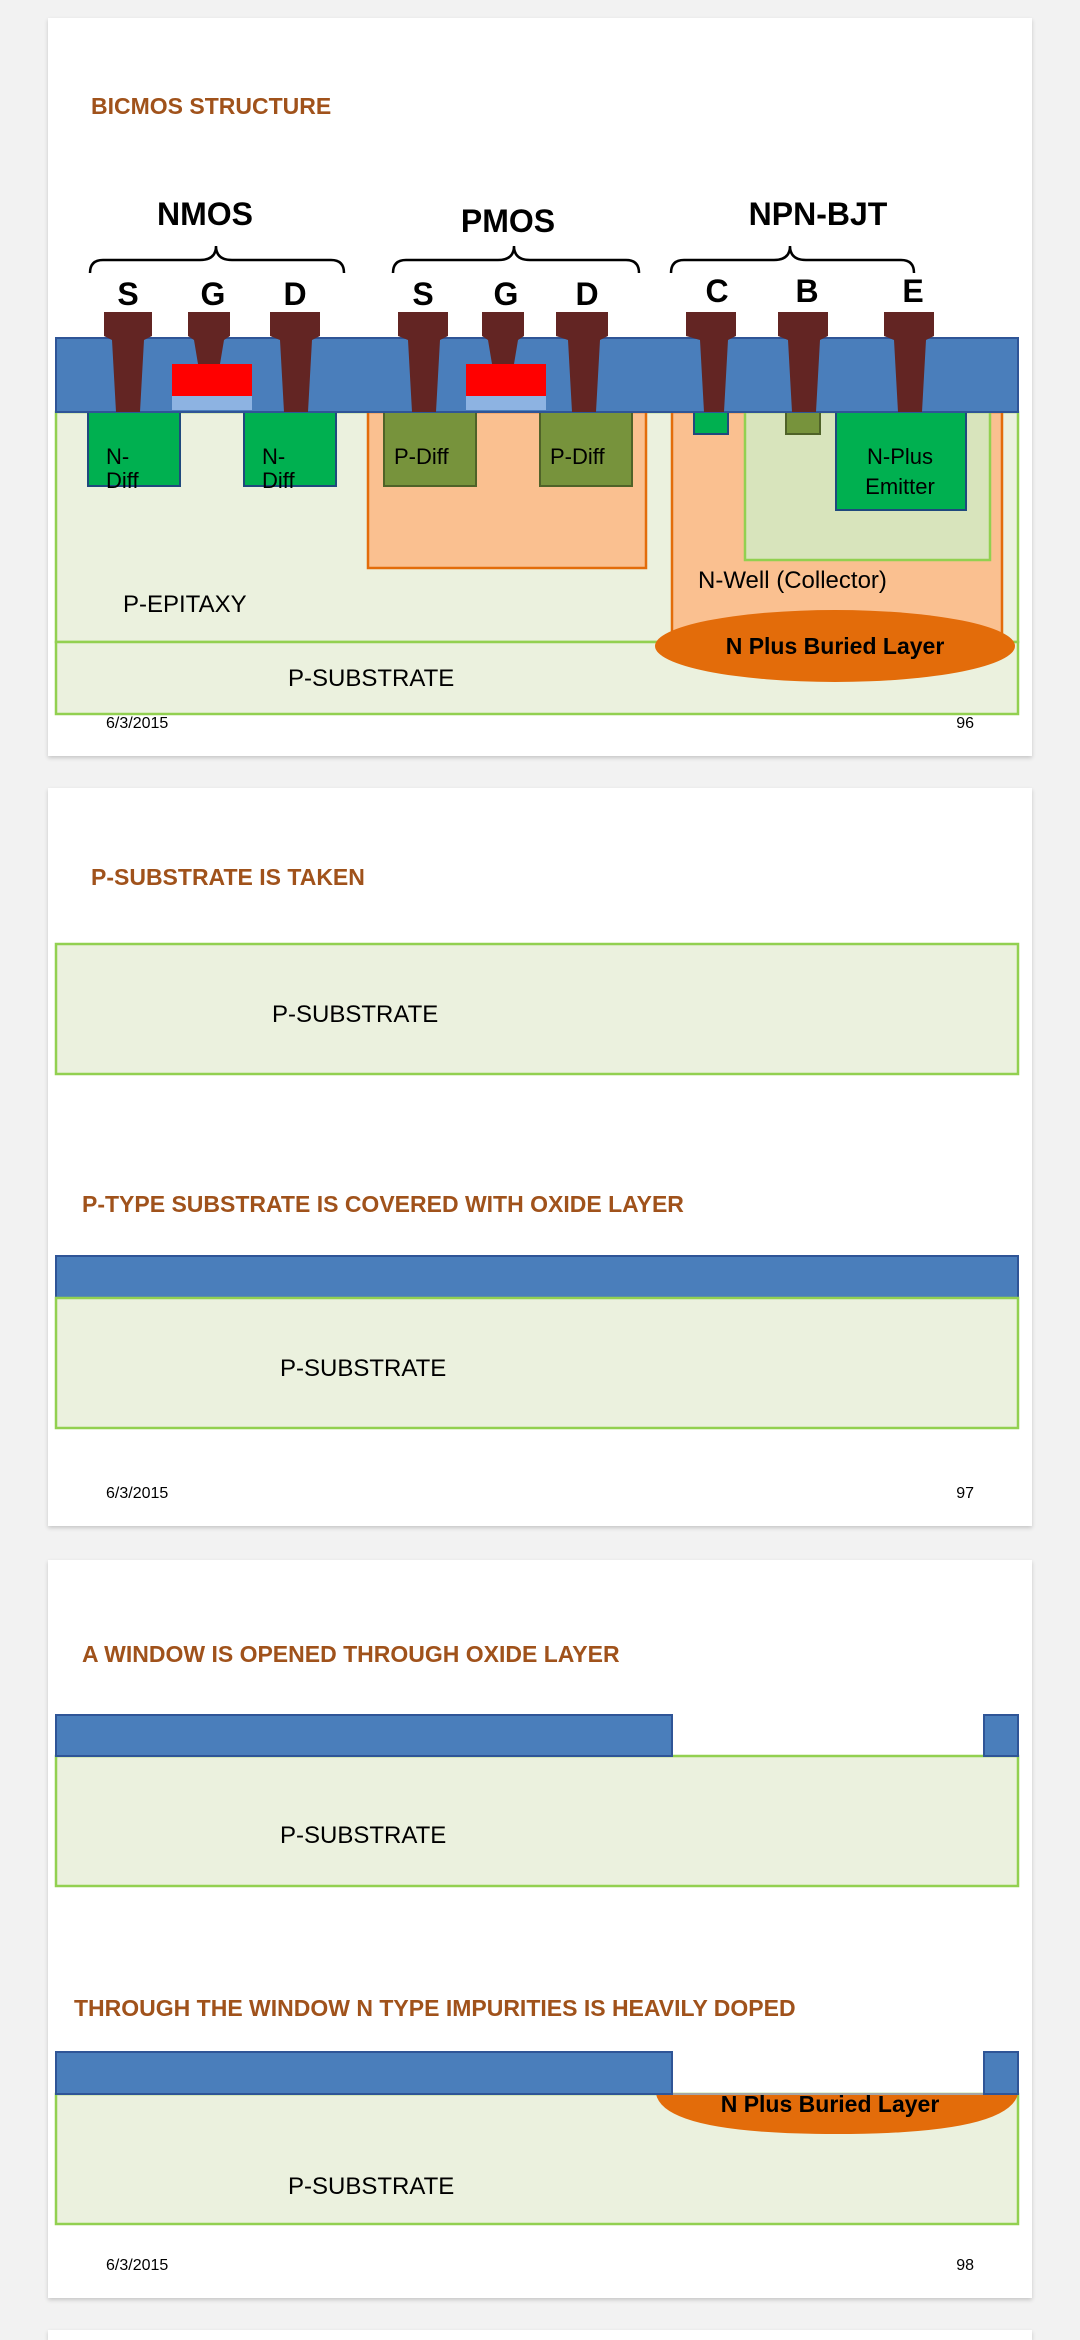  What do you see at coordinates (294, 294) in the screenshot?
I see `nmos-drain-label: D` at bounding box center [294, 294].